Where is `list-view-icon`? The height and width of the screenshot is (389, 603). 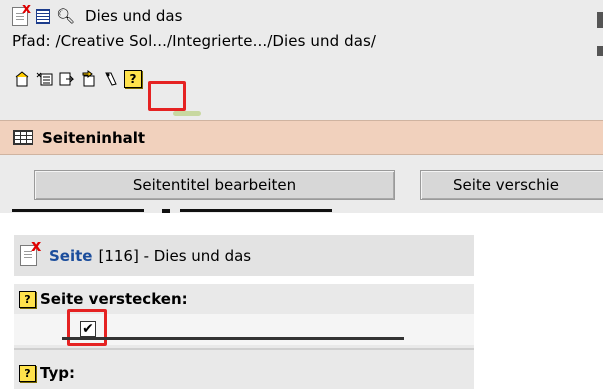
list-view-icon is located at coordinates (43, 16).